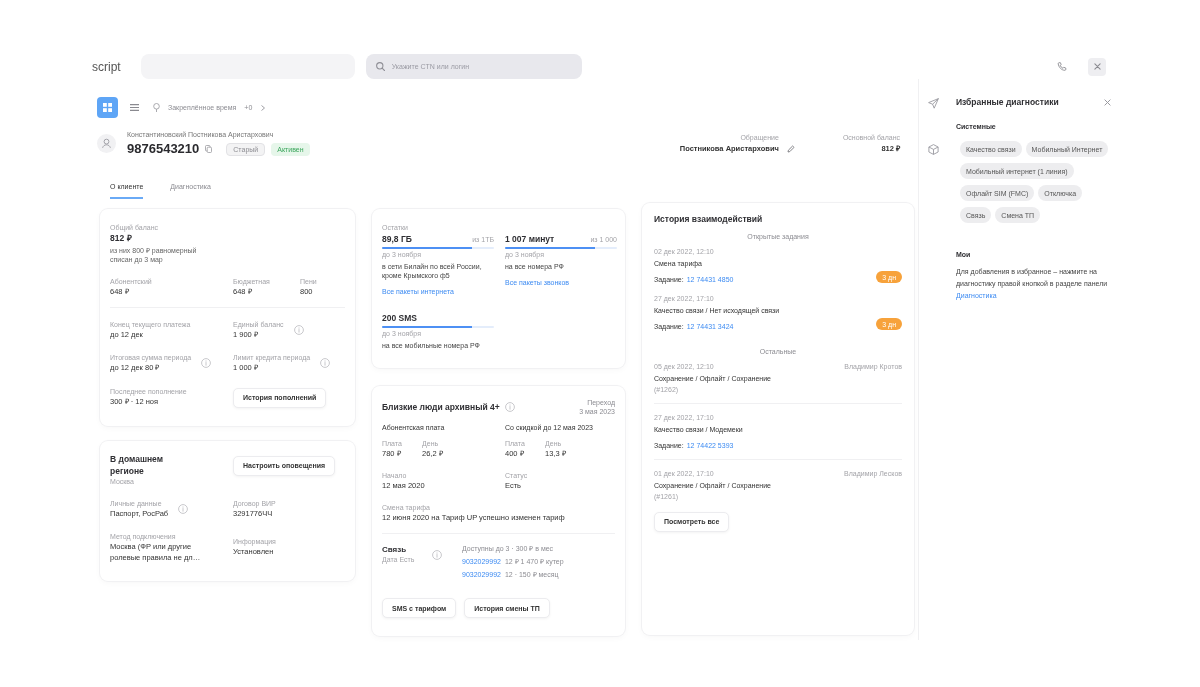  Describe the element at coordinates (395, 549) in the screenshot. I see `connection-title: Связь` at that location.